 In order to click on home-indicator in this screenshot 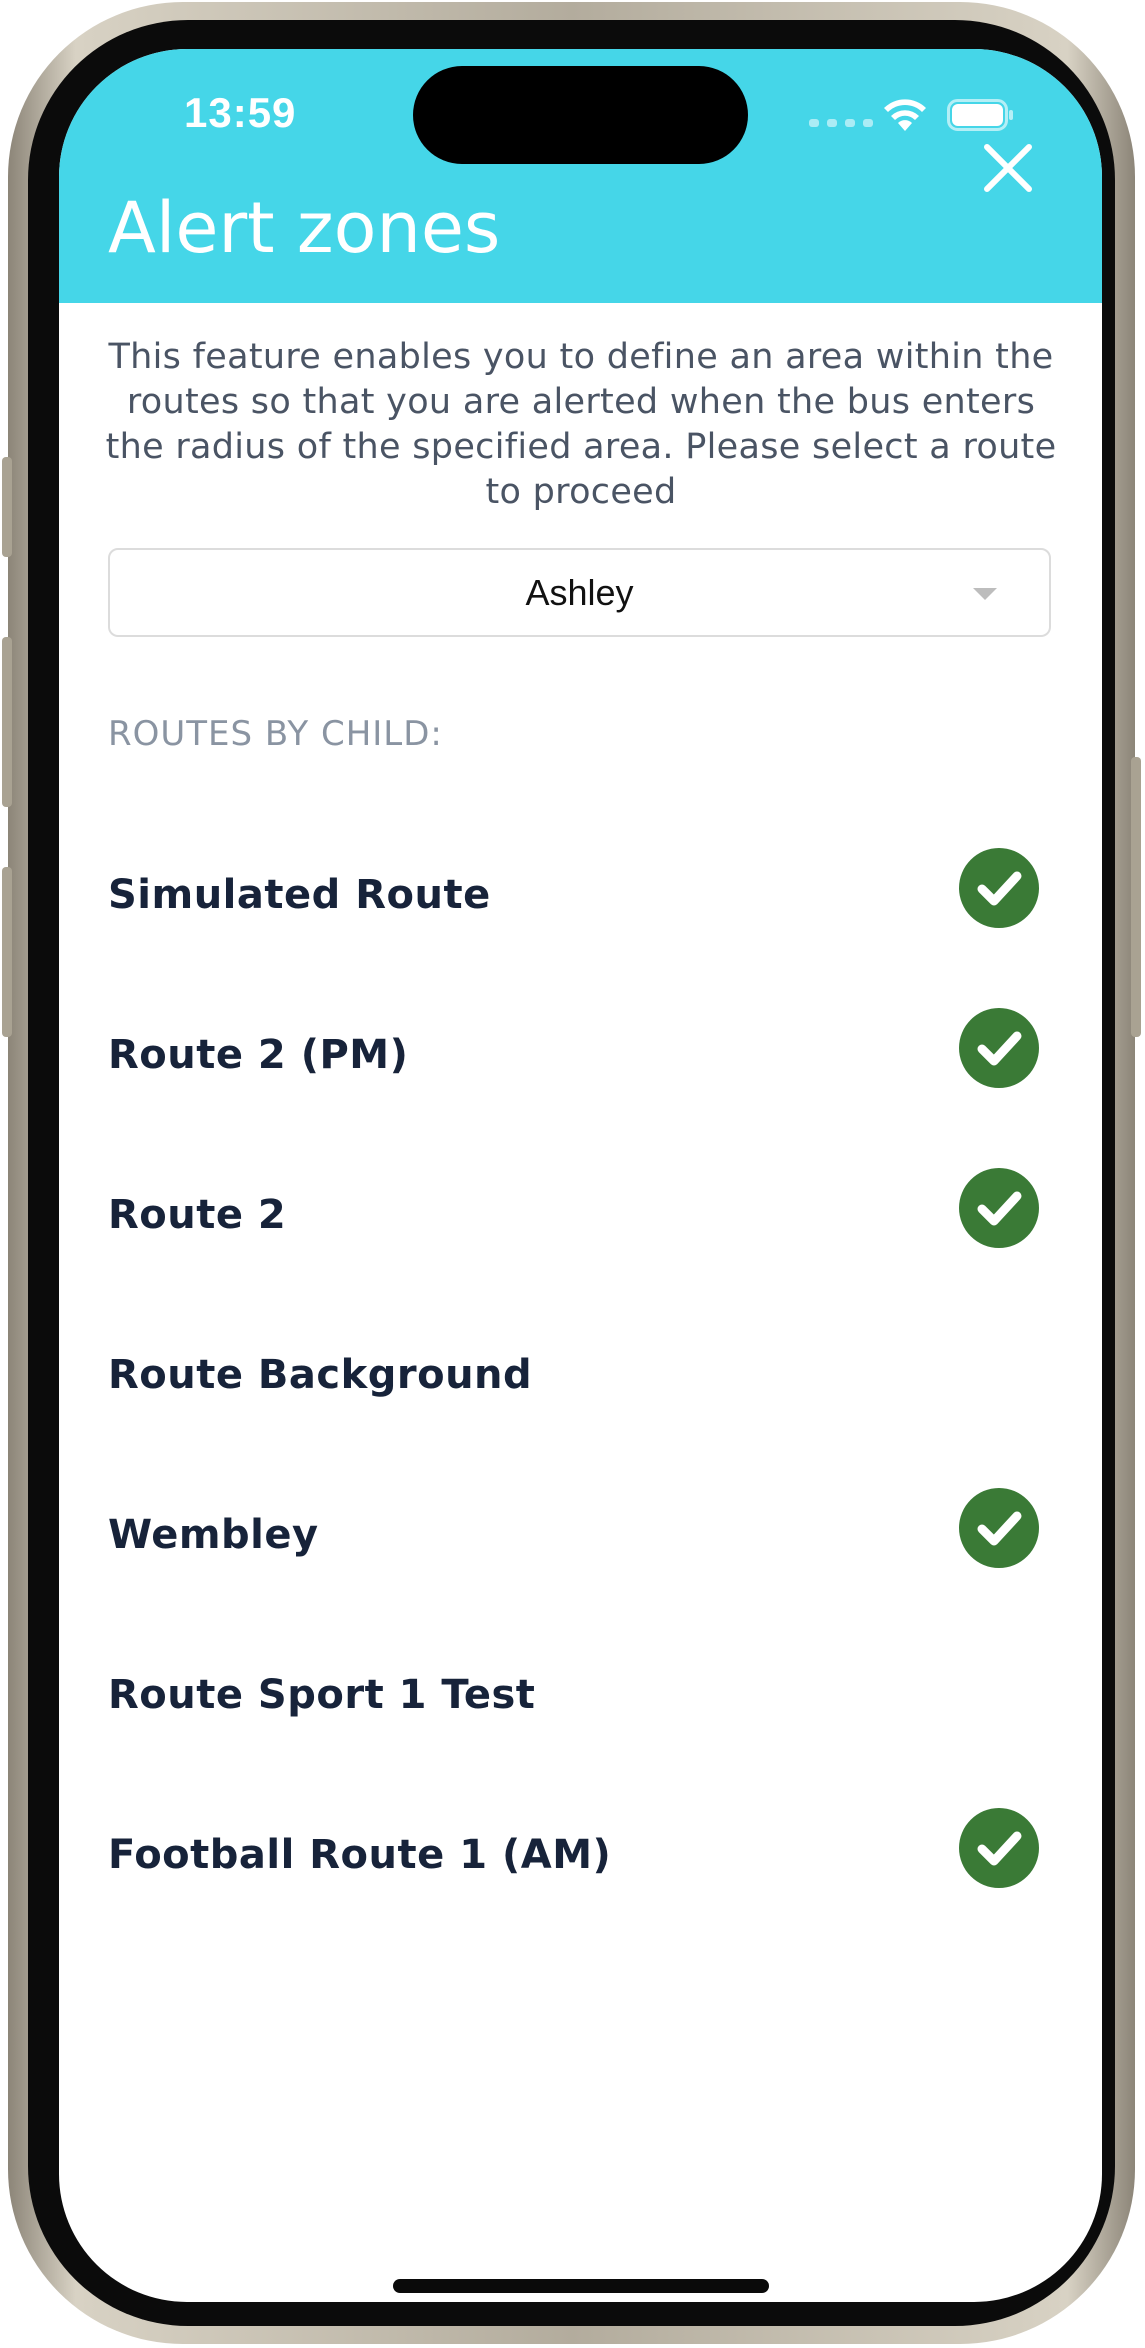, I will do `click(581, 2286)`.